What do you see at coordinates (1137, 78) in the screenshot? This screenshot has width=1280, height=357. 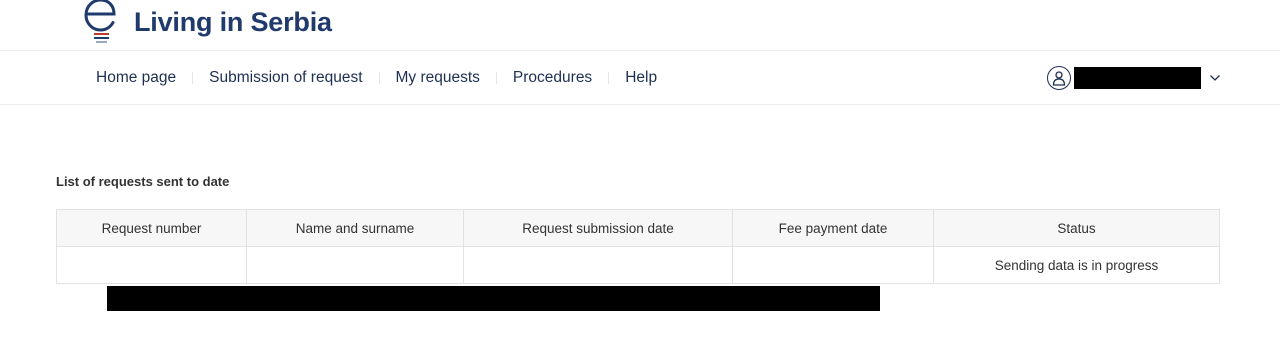 I see `user-name-redacted` at bounding box center [1137, 78].